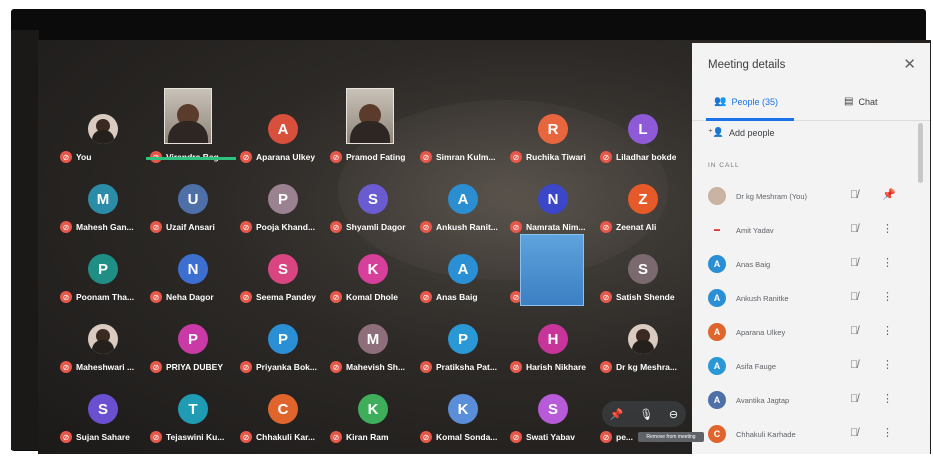 This screenshot has height=458, width=933. What do you see at coordinates (807, 231) in the screenshot?
I see `participant-row: ▬ Amit Yadav 🎙̸ ⋮` at bounding box center [807, 231].